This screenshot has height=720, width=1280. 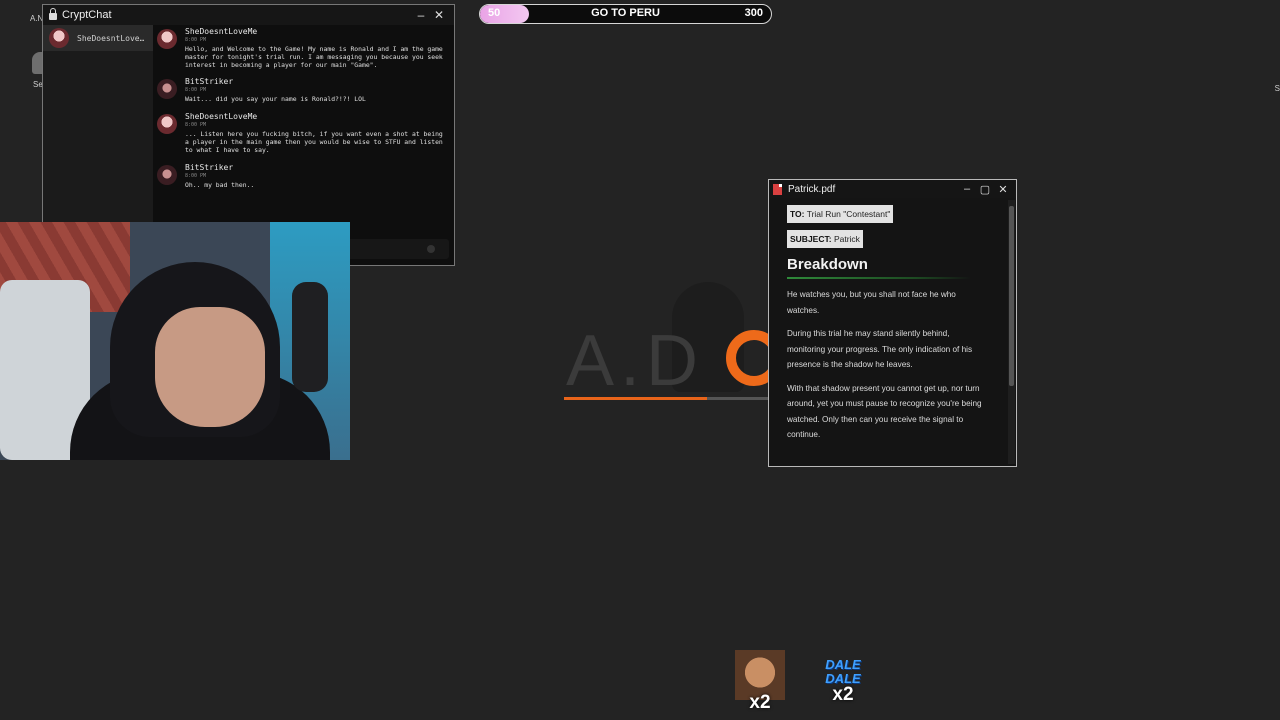 I want to click on window-title: Patrick.pdf, so click(x=812, y=189).